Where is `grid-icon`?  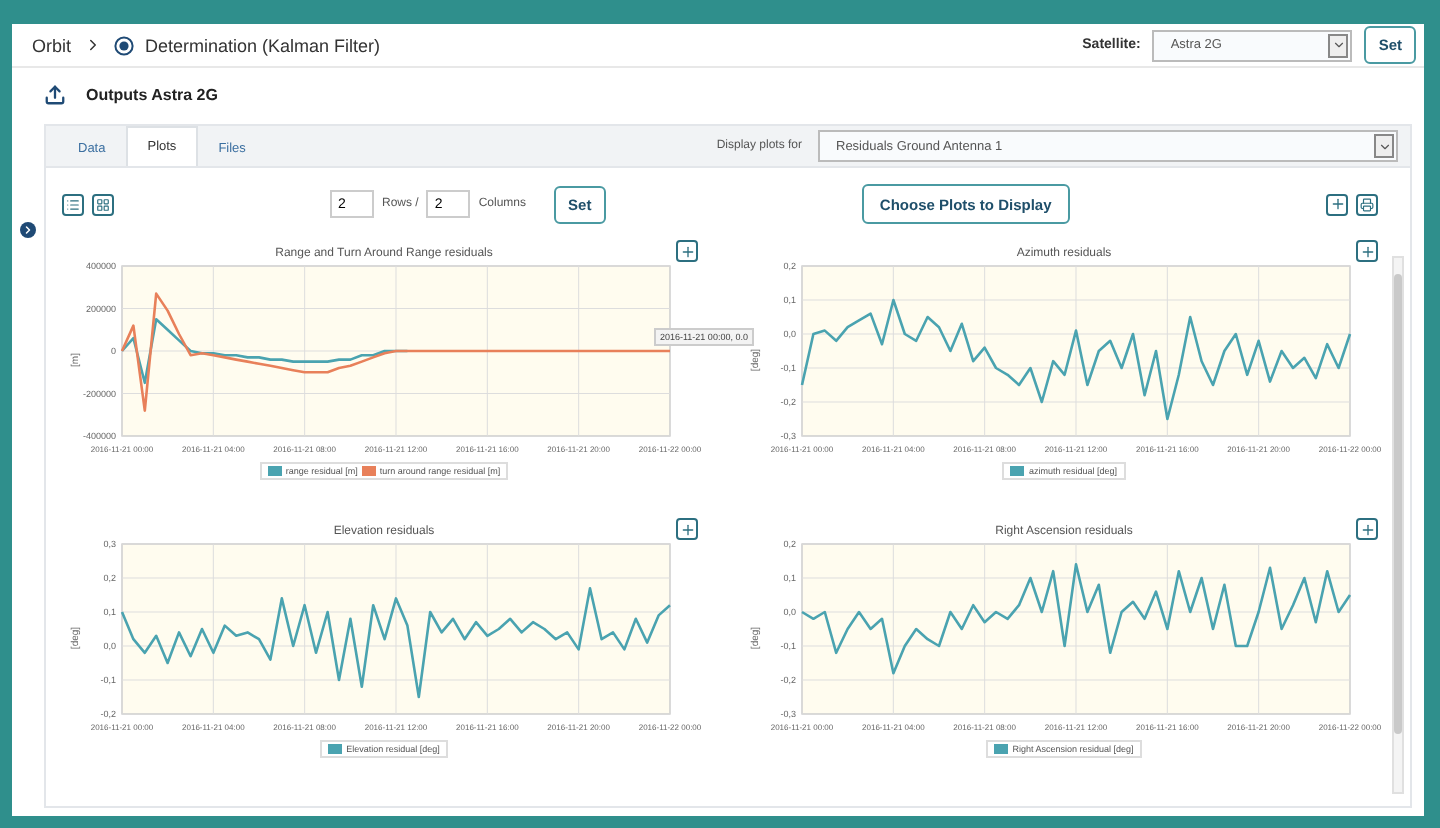
grid-icon is located at coordinates (103, 204).